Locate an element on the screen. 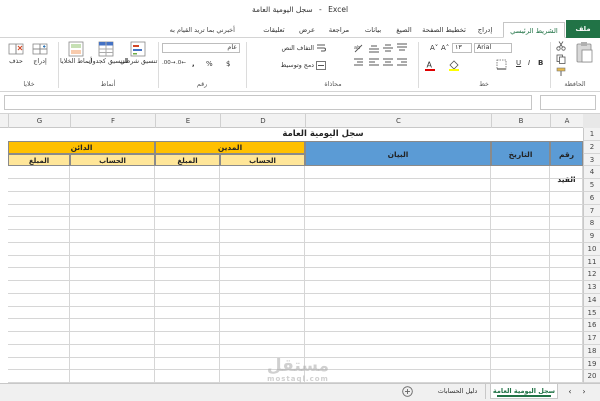 This screenshot has height=401, width=600. font-name-dropdown: Arial is located at coordinates (493, 48).